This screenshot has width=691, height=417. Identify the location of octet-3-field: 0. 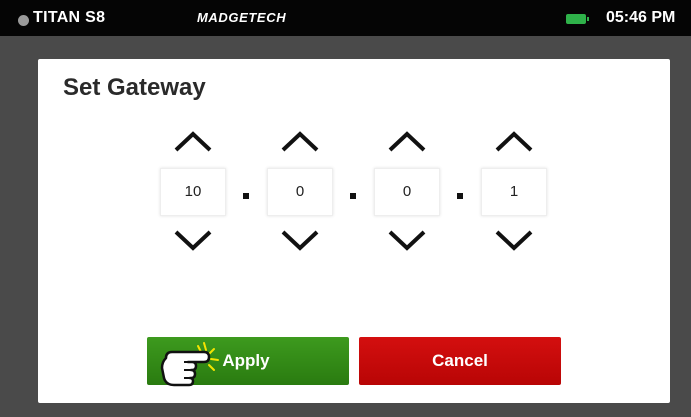
(407, 192).